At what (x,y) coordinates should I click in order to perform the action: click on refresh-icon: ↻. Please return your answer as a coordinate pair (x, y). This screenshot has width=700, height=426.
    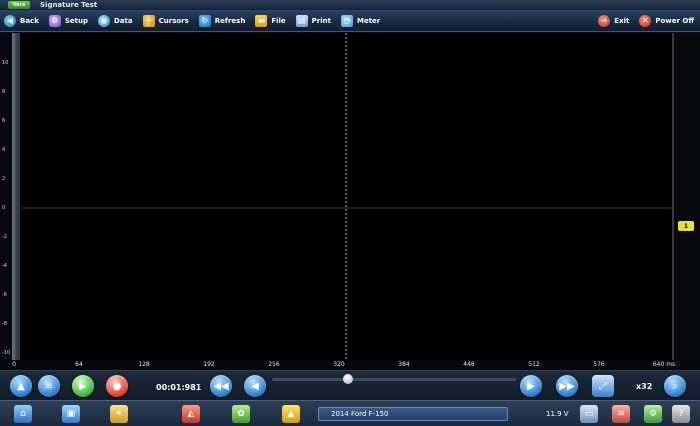
    Looking at the image, I should click on (204, 20).